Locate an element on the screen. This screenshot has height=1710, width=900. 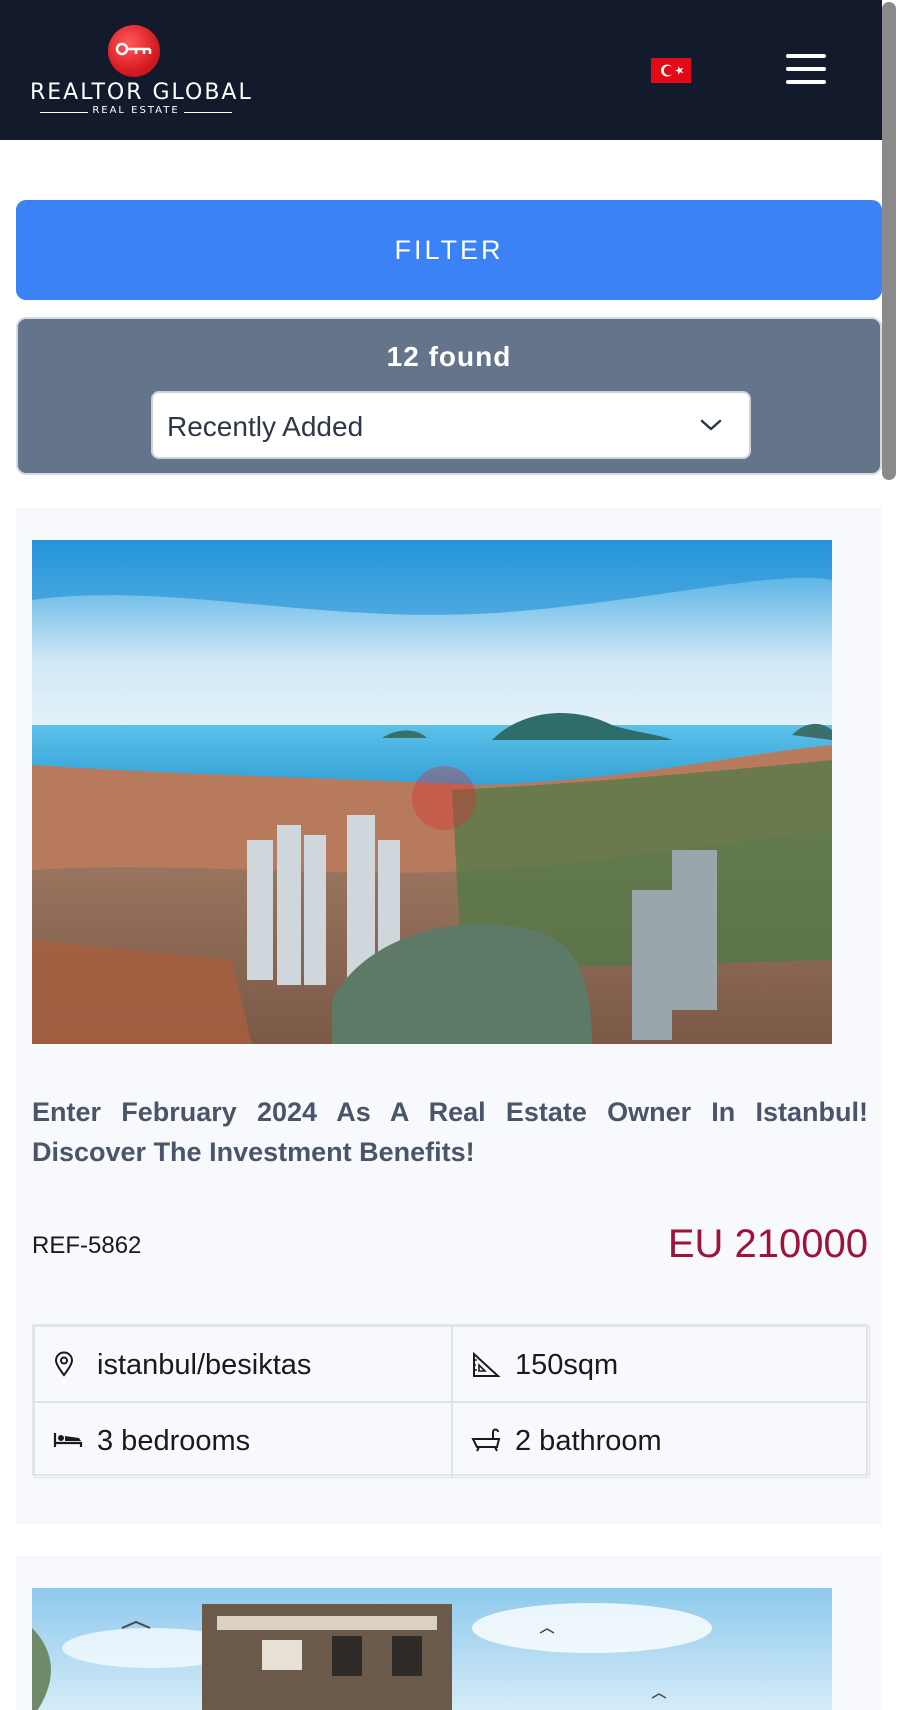
hamburger-menu-icon is located at coordinates (807, 70).